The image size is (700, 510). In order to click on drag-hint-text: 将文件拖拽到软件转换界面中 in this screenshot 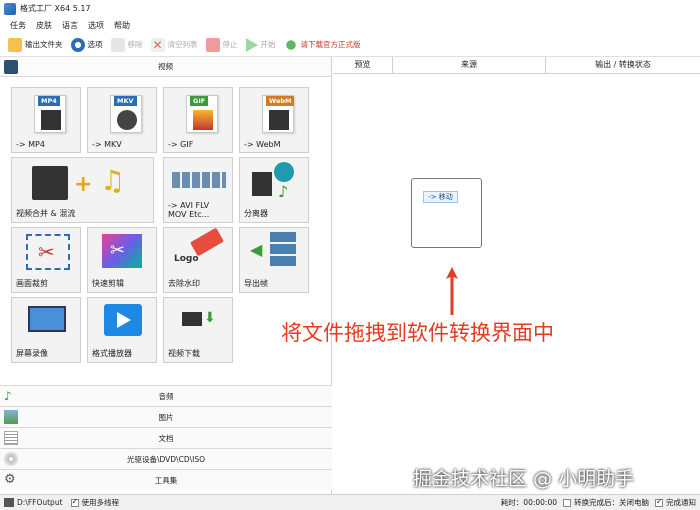, I will do `click(417, 333)`.